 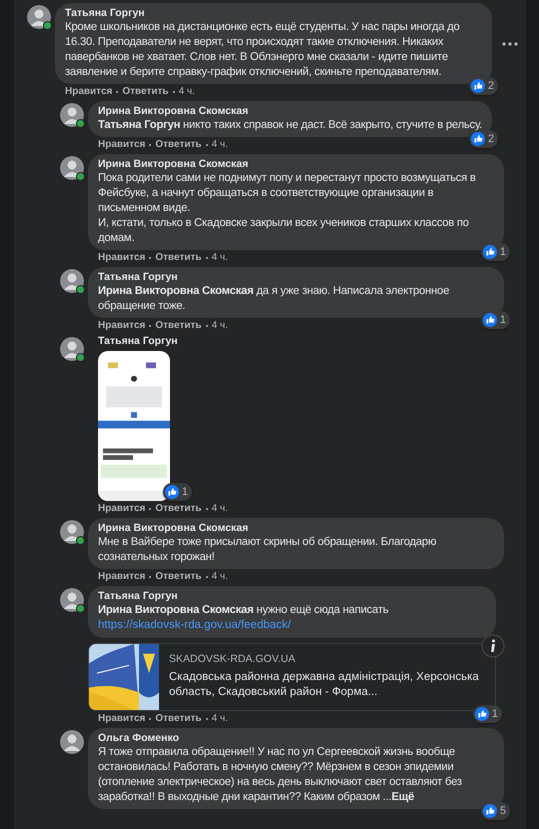 I want to click on author-name: Ольга Фоменко, so click(x=296, y=738).